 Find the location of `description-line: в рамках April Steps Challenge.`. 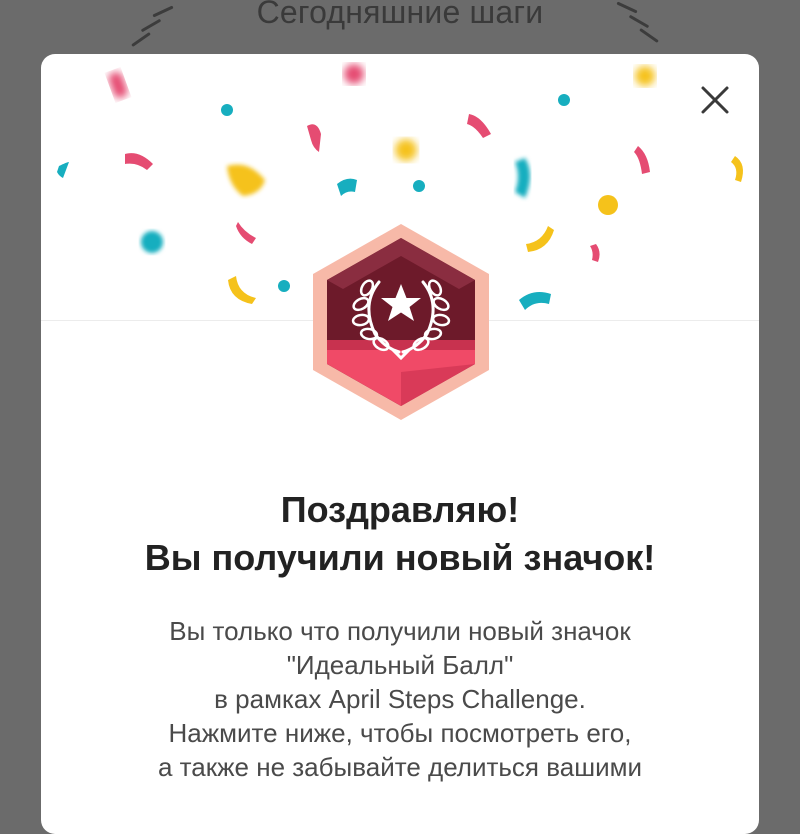

description-line: в рамках April Steps Challenge. is located at coordinates (400, 699).